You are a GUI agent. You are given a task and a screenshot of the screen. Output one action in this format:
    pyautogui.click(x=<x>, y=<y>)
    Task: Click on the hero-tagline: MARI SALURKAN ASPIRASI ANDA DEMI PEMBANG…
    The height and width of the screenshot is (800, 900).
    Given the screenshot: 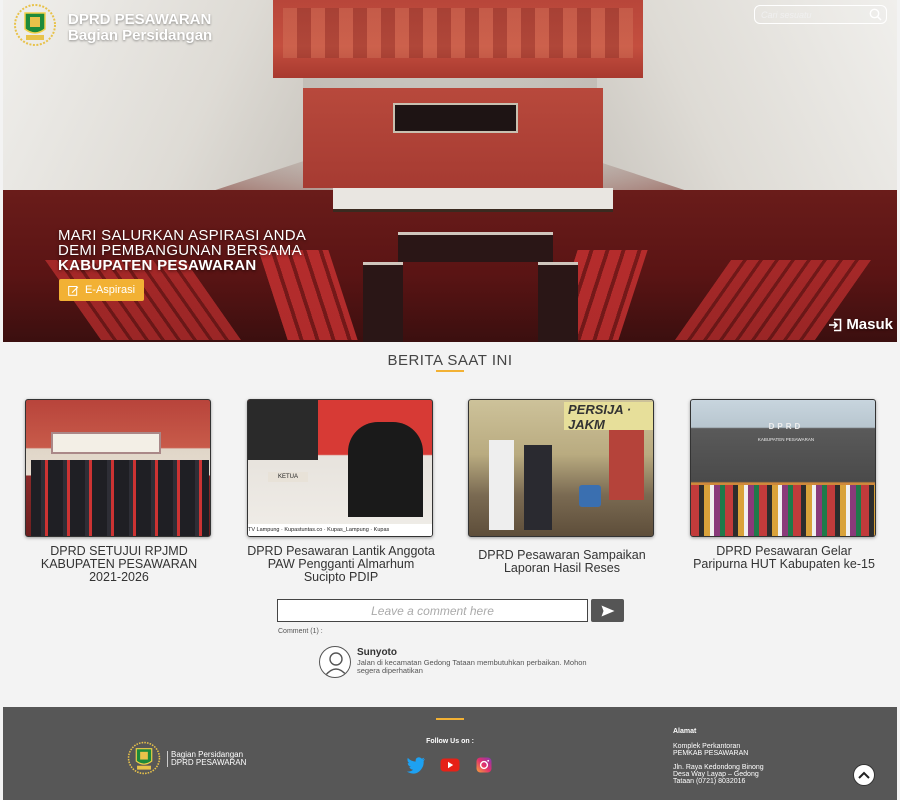 What is the action you would take?
    pyautogui.click(x=182, y=250)
    